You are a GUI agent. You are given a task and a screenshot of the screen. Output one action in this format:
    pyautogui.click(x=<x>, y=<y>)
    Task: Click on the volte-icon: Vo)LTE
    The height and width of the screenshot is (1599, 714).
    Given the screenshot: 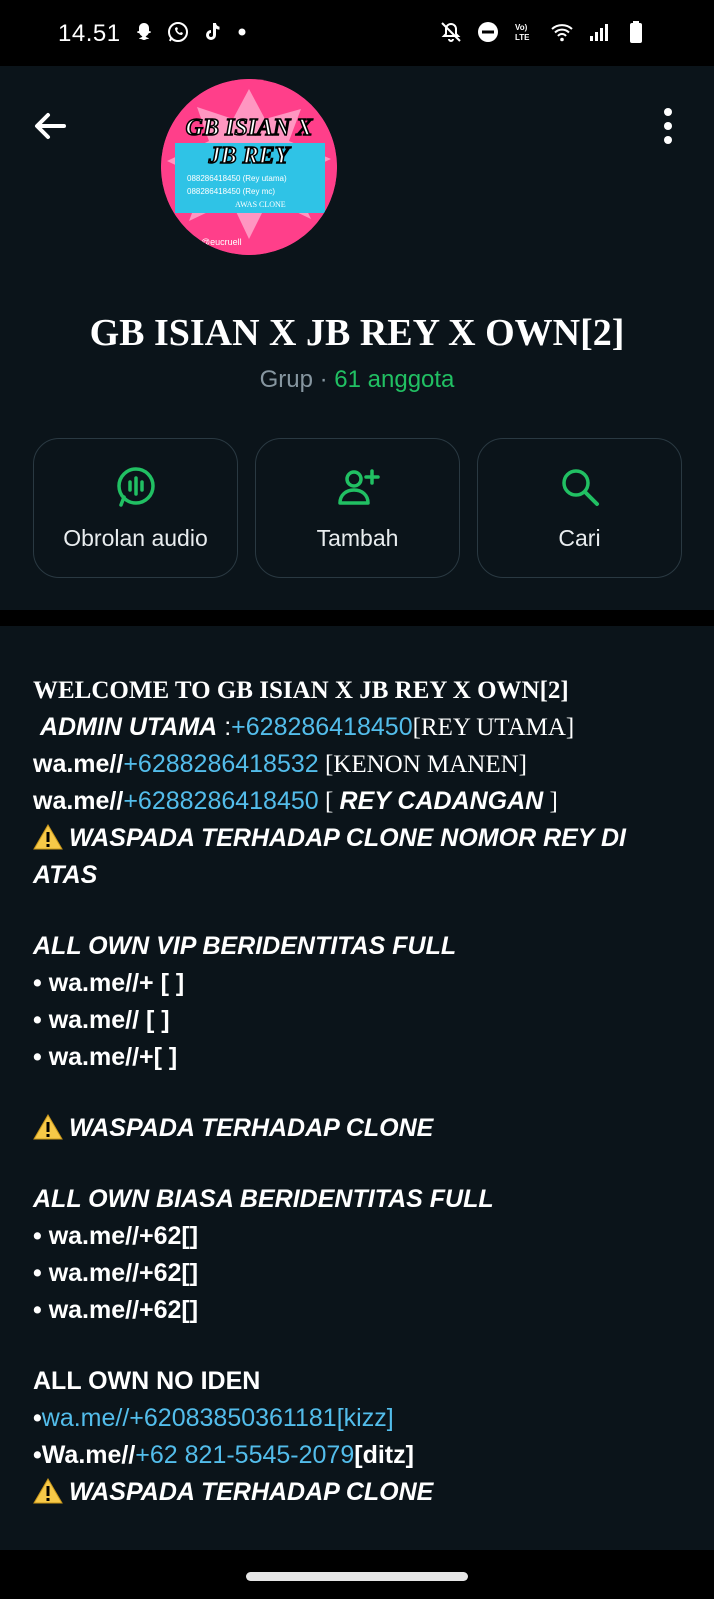 What is the action you would take?
    pyautogui.click(x=522, y=32)
    